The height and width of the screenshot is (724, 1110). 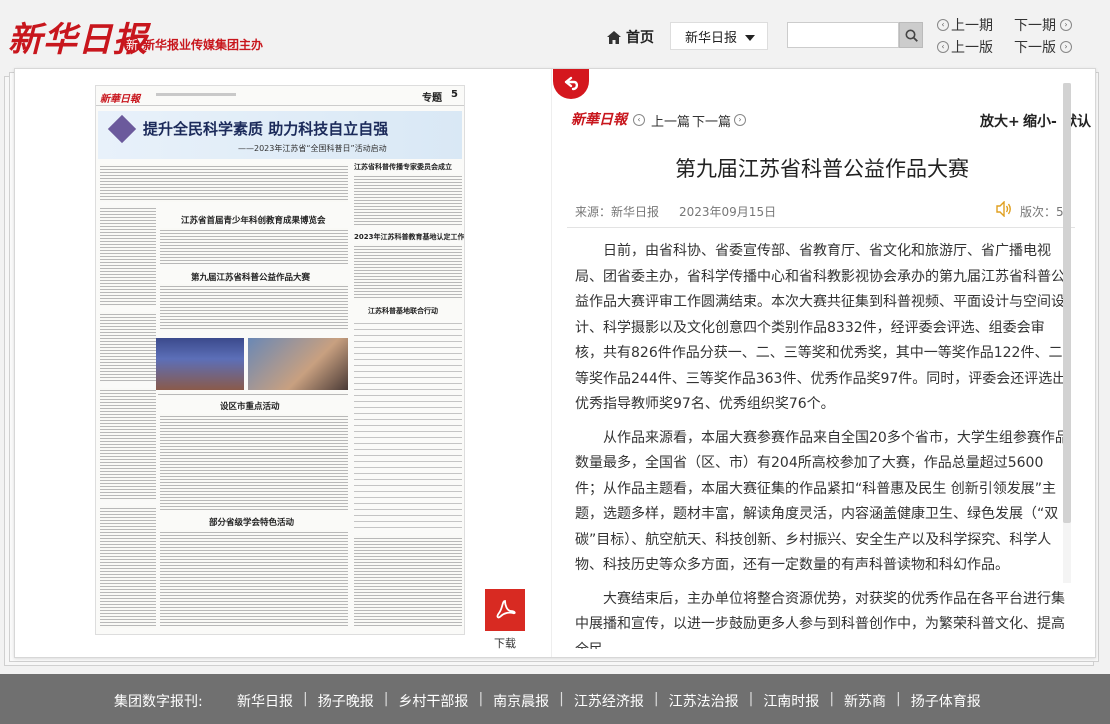 What do you see at coordinates (822, 169) in the screenshot?
I see `article-title: 第九届江苏省科普公益作品大赛` at bounding box center [822, 169].